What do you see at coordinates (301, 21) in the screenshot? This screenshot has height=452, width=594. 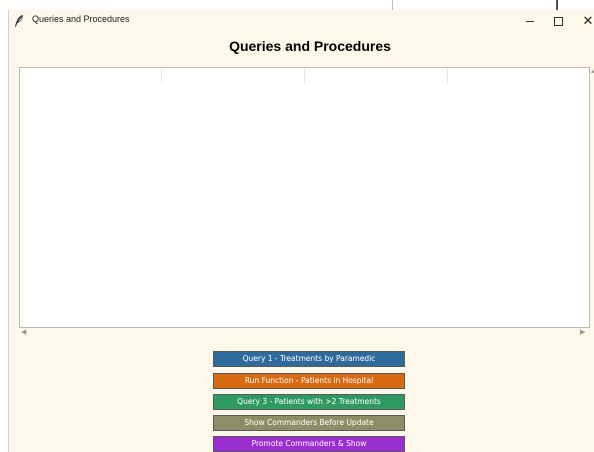 I see `title-bar: Queries and Procedures ✕` at bounding box center [301, 21].